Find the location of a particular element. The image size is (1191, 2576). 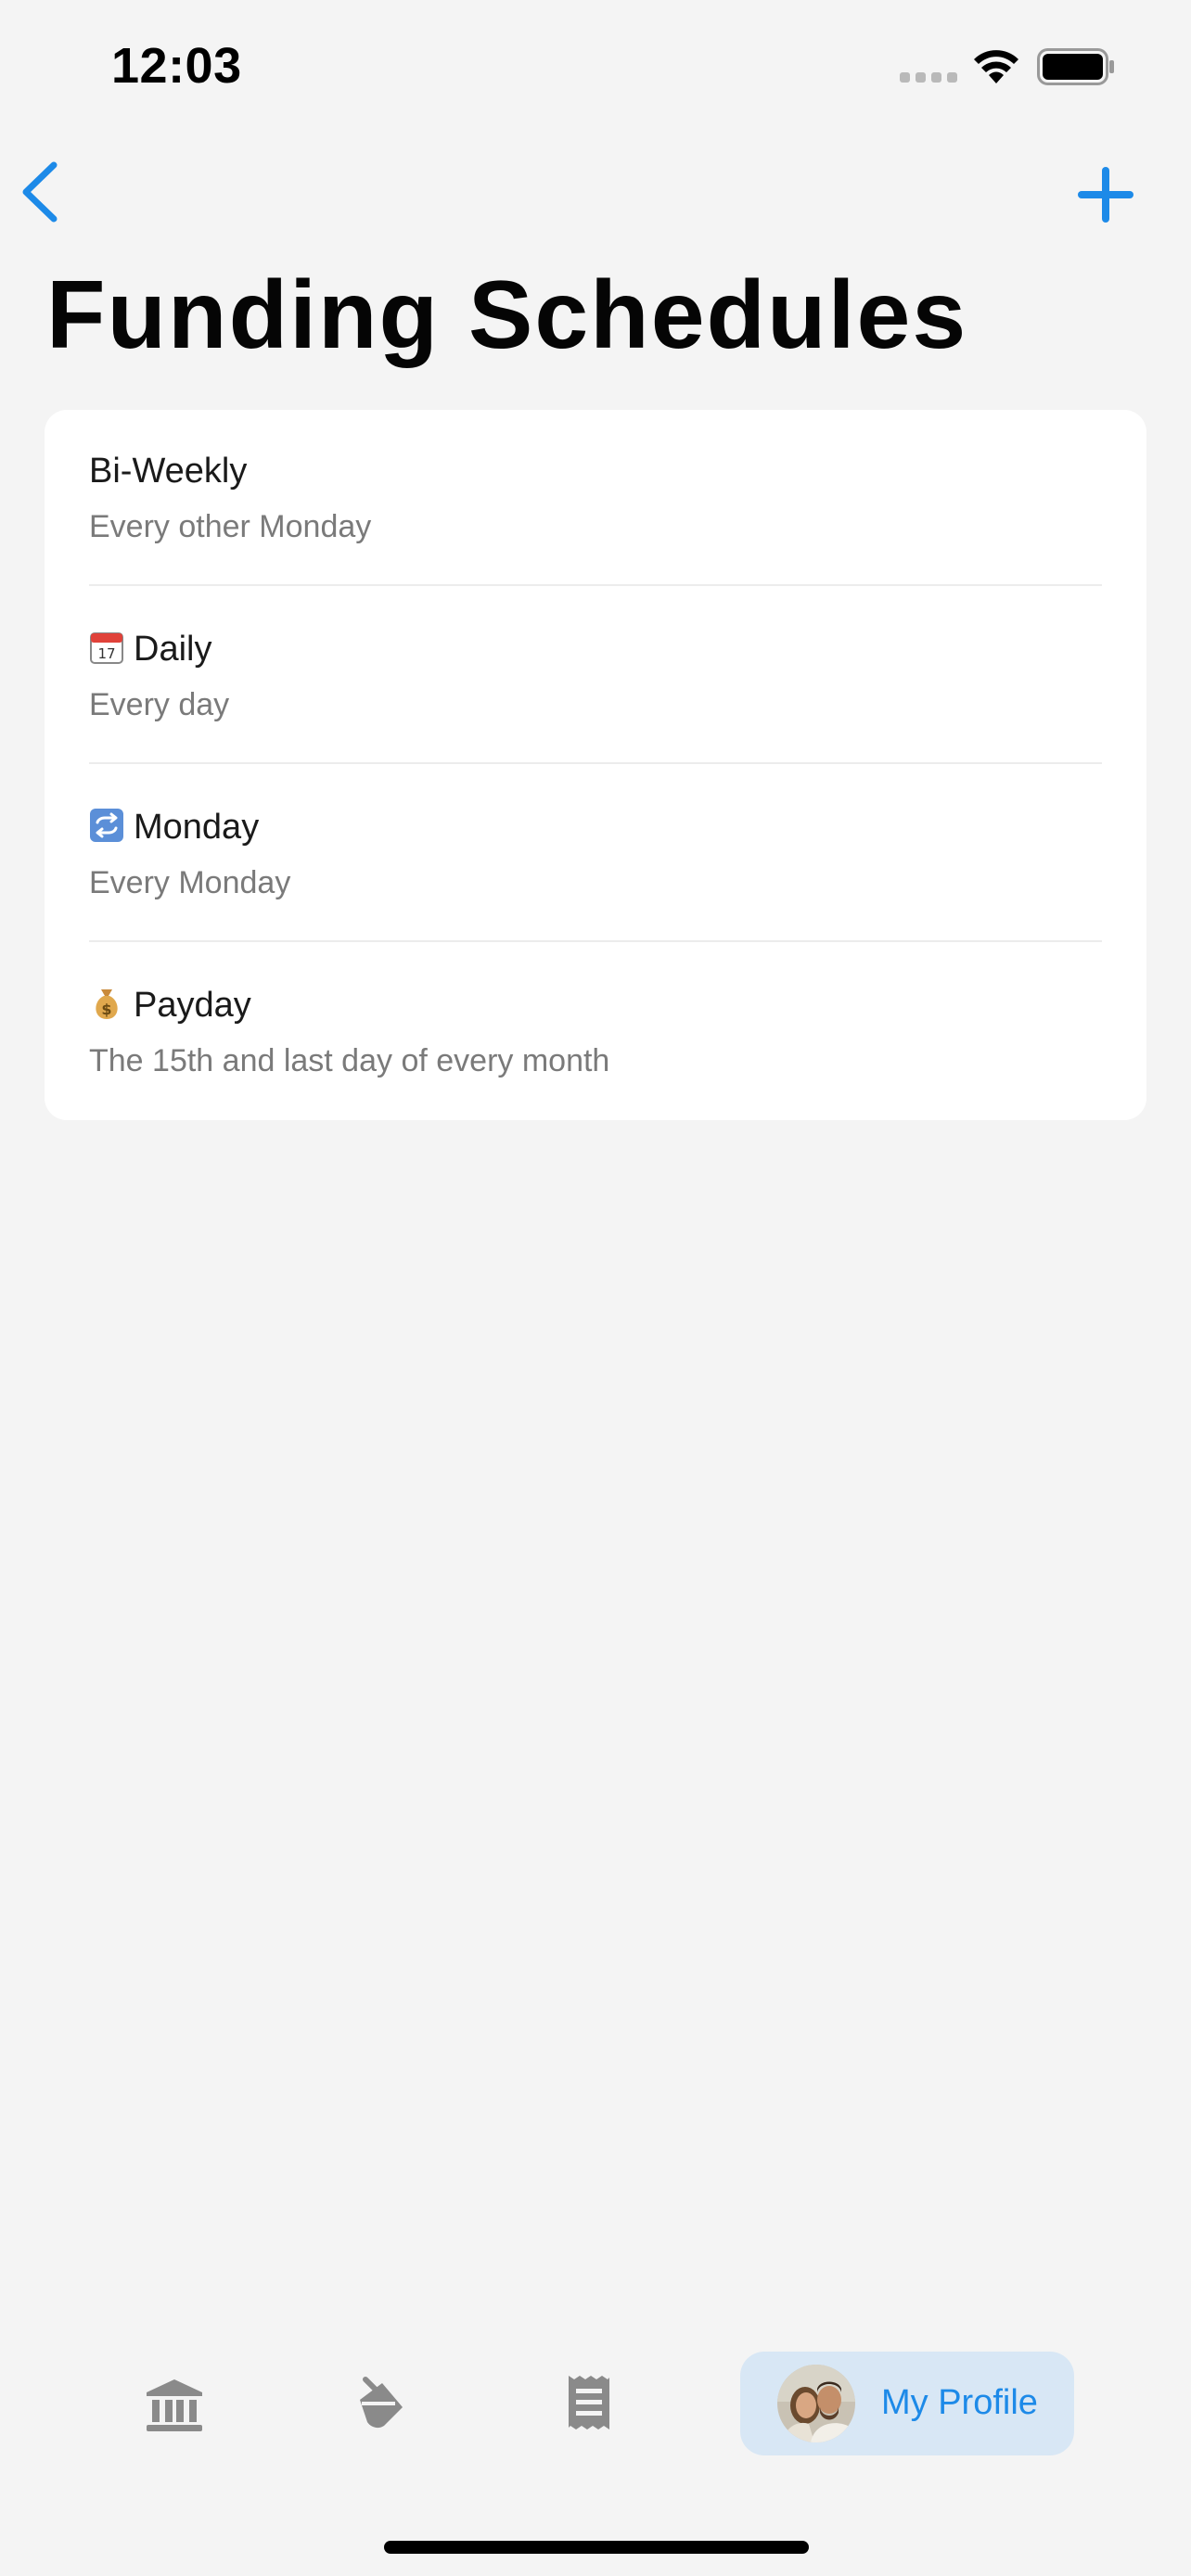

list-item-daily: 17 Daily Every day is located at coordinates (595, 677).